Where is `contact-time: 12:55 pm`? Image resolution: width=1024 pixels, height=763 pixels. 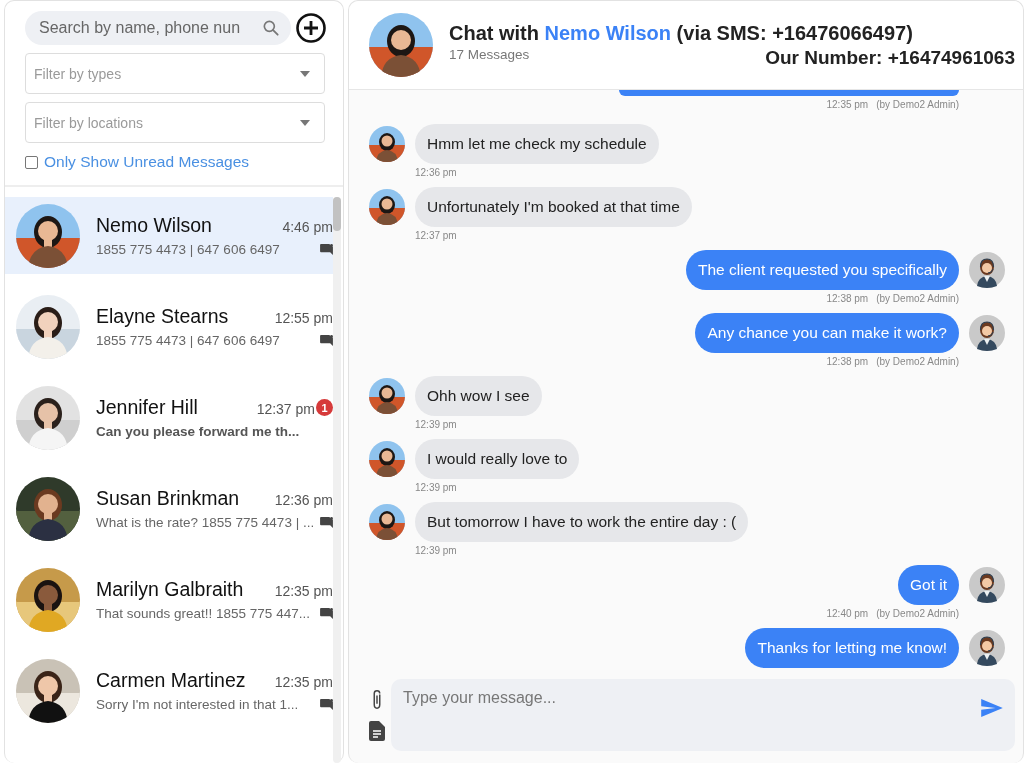 contact-time: 12:55 pm is located at coordinates (303, 318).